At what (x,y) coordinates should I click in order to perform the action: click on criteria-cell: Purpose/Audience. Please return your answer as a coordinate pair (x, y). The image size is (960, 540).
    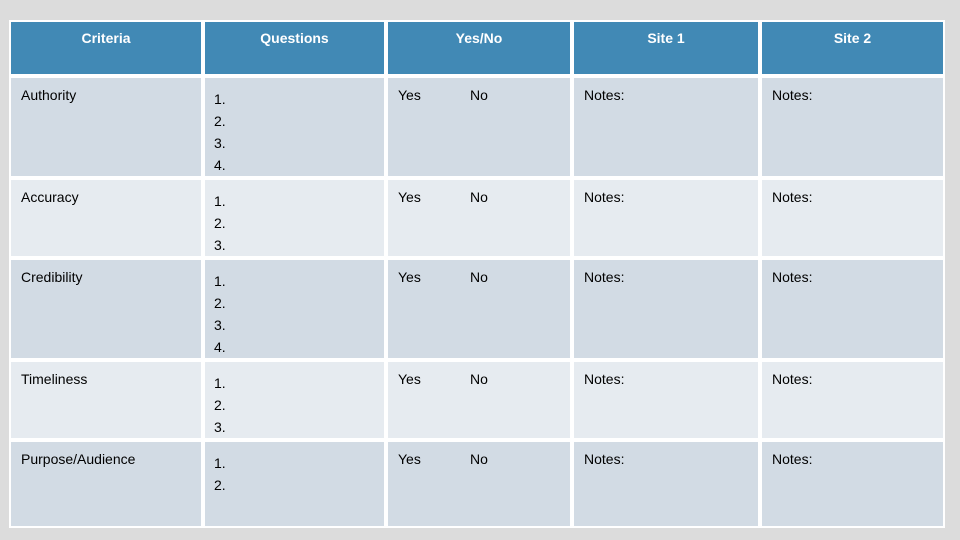
    Looking at the image, I should click on (106, 484).